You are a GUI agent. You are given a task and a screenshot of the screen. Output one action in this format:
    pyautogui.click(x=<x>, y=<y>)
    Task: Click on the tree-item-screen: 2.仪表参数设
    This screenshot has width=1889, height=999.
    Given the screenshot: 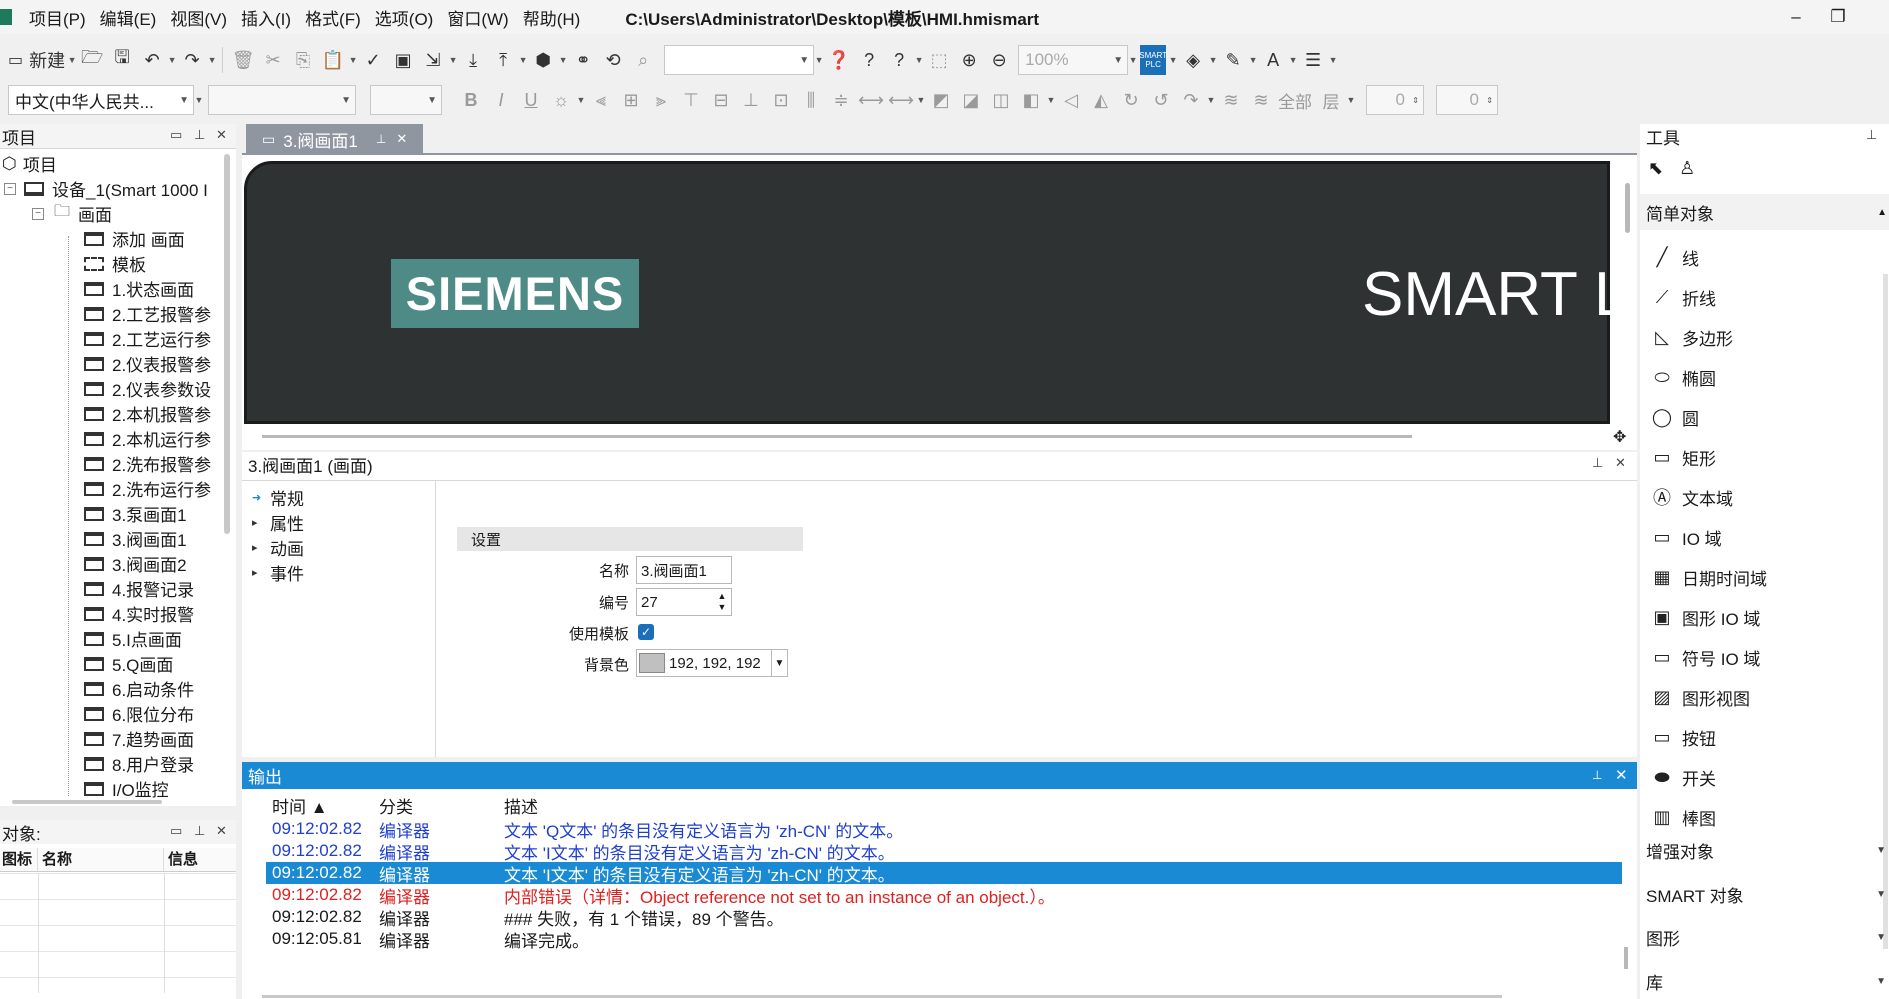 What is the action you would take?
    pyautogui.click(x=147, y=388)
    